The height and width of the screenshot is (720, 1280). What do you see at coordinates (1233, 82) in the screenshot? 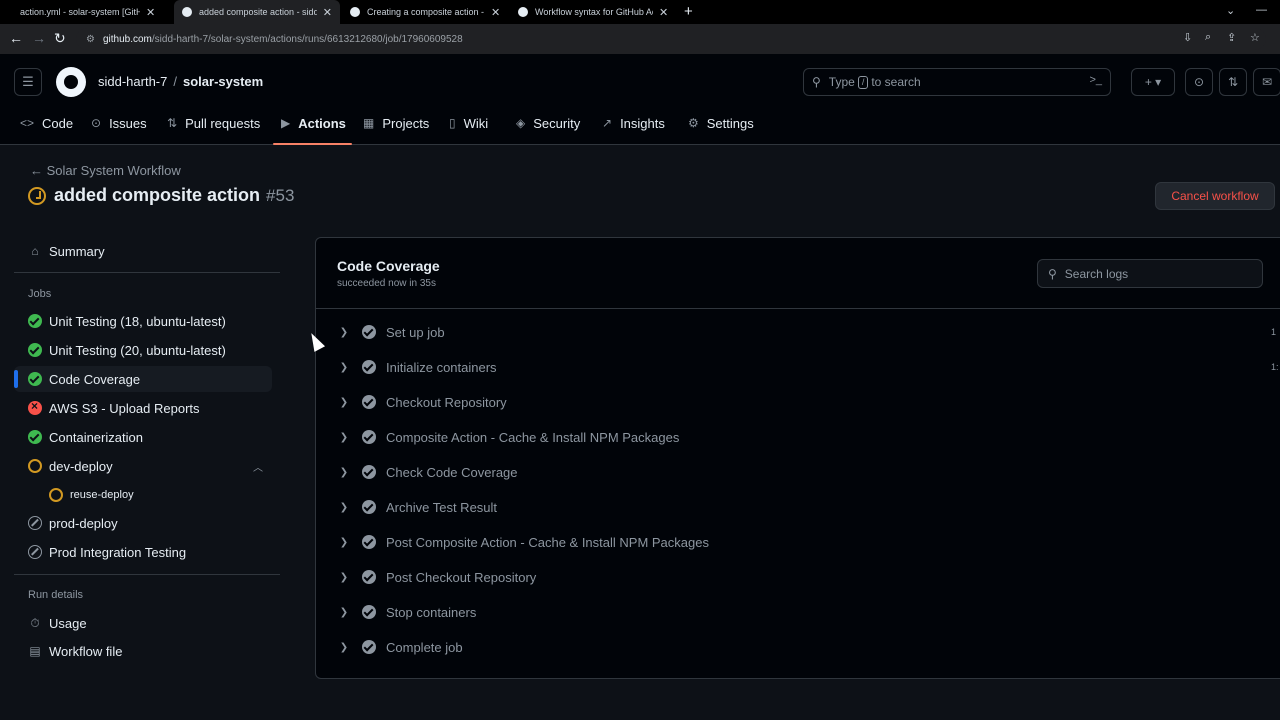
I see `pull-requests-button: ⇅` at bounding box center [1233, 82].